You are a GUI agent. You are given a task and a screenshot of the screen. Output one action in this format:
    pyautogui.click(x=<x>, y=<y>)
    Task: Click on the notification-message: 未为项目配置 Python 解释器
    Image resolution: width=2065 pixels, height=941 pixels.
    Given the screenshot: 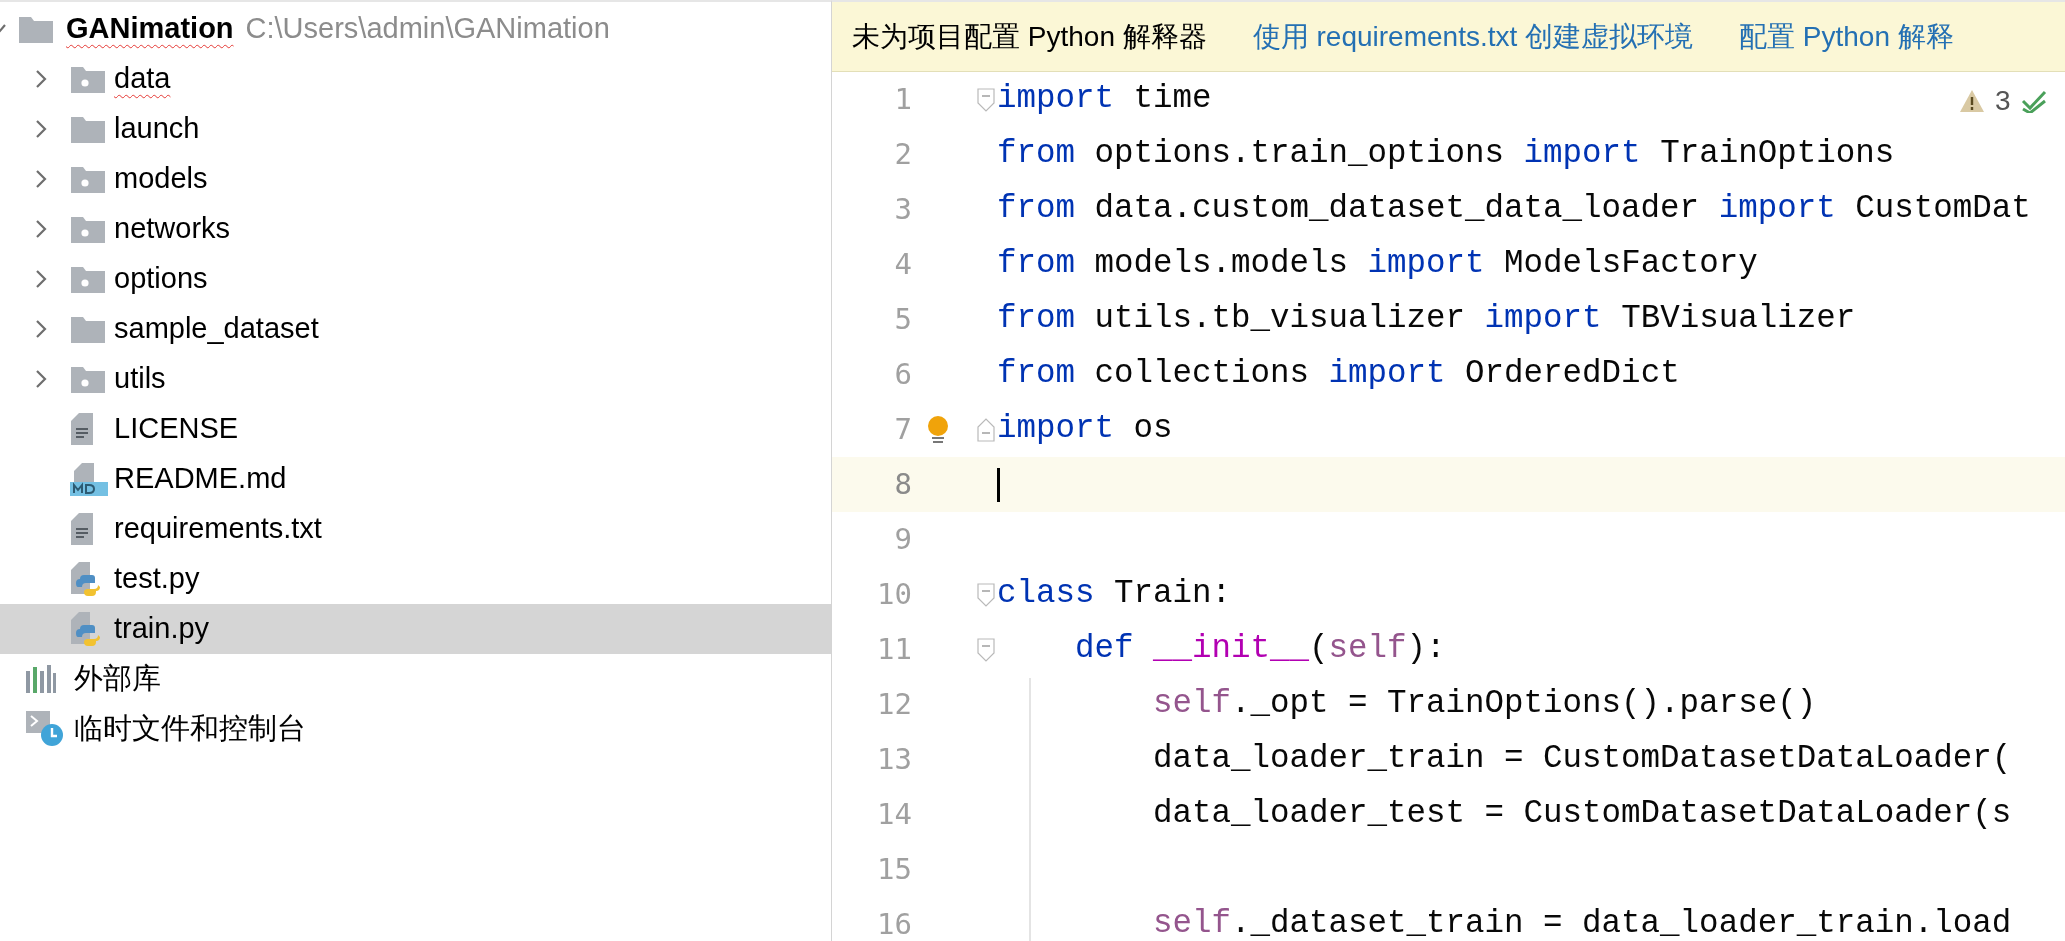 What is the action you would take?
    pyautogui.click(x=1029, y=36)
    